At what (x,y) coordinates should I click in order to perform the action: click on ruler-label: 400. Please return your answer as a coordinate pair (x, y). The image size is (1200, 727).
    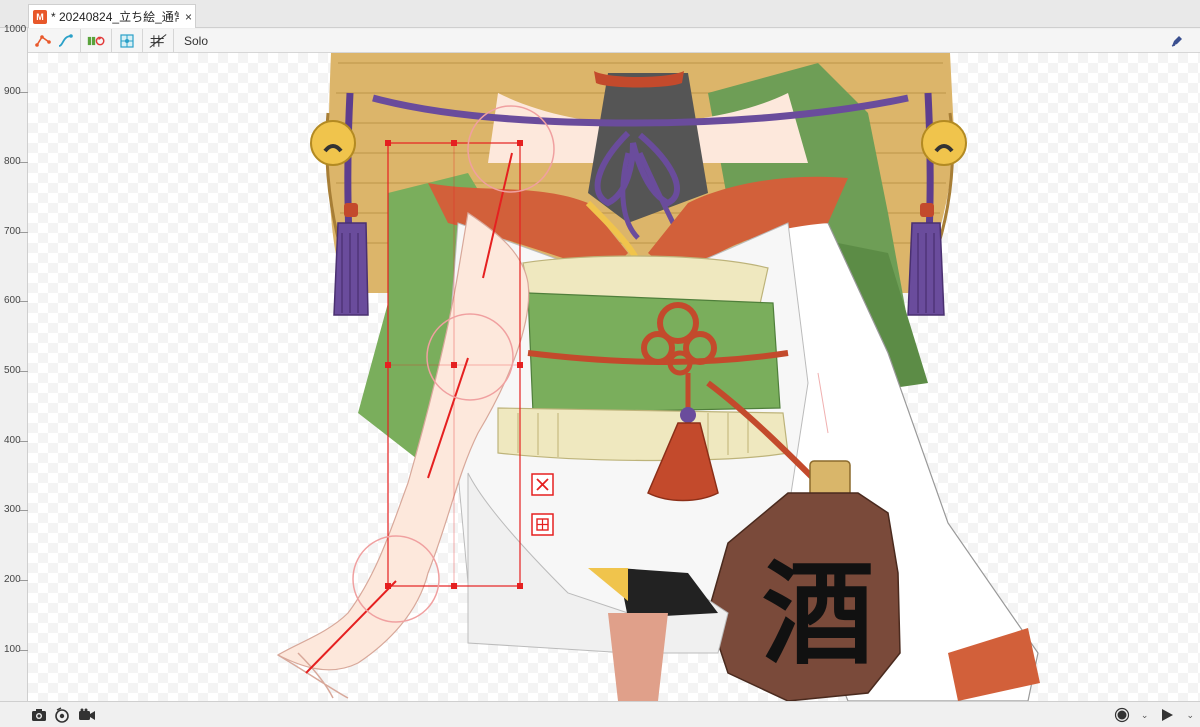
    Looking at the image, I should click on (12, 440).